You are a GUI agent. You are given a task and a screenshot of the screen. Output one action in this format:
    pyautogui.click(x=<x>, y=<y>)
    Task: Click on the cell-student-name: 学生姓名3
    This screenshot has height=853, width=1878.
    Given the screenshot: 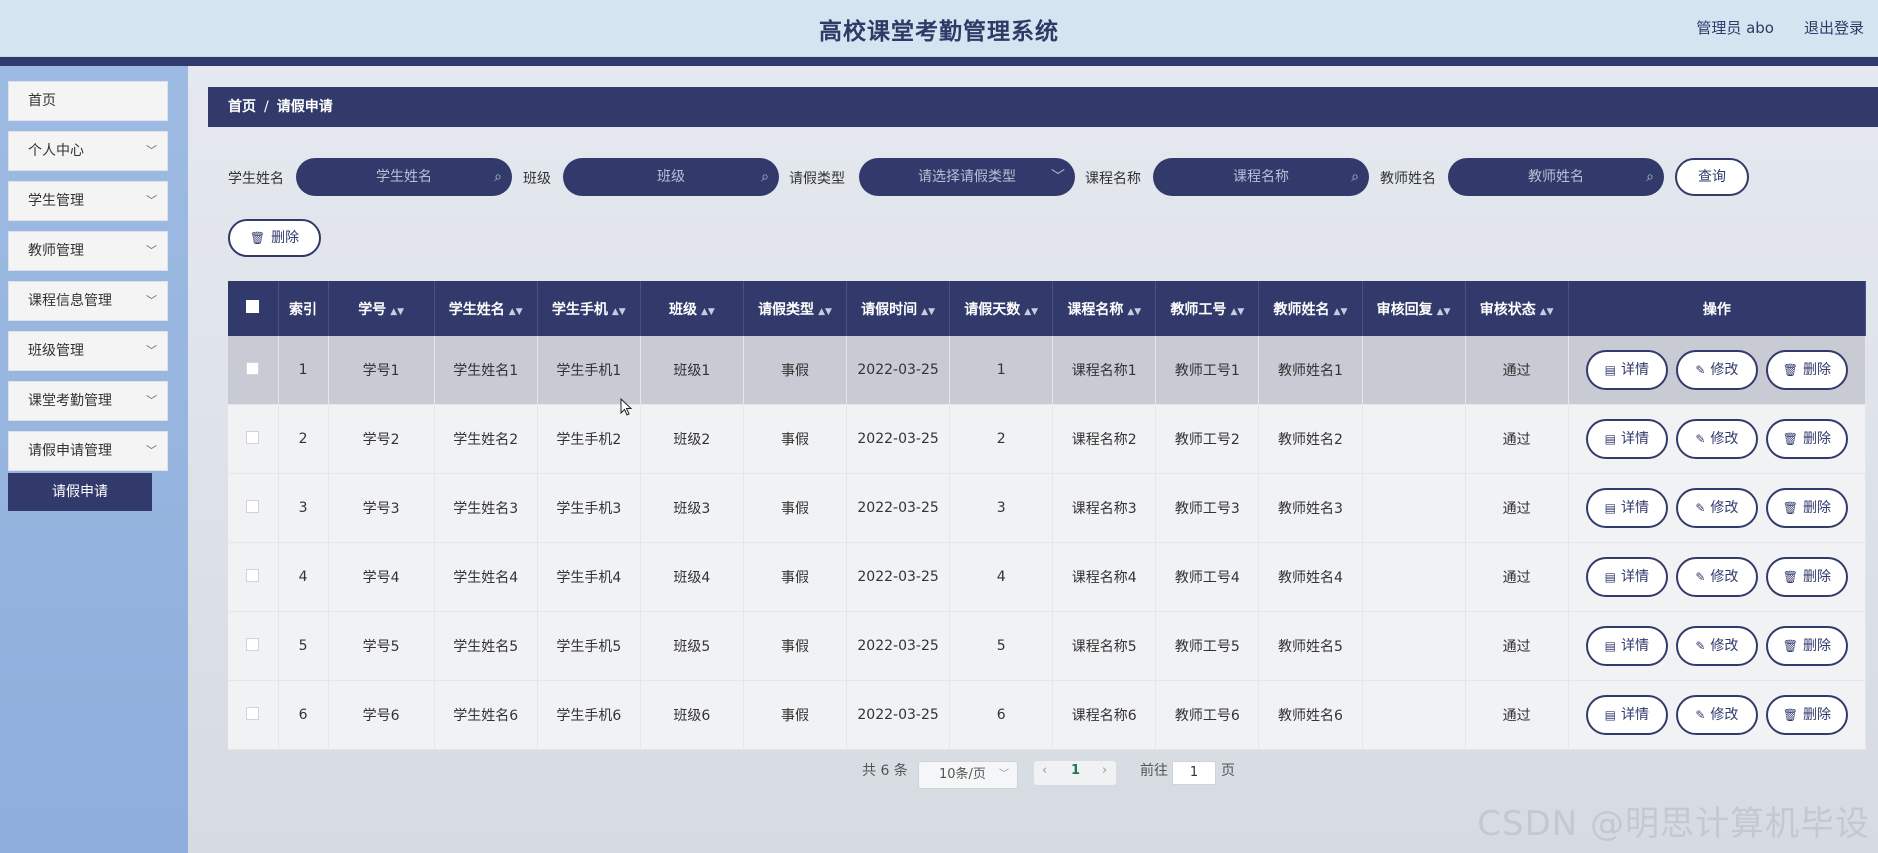 What is the action you would take?
    pyautogui.click(x=486, y=508)
    